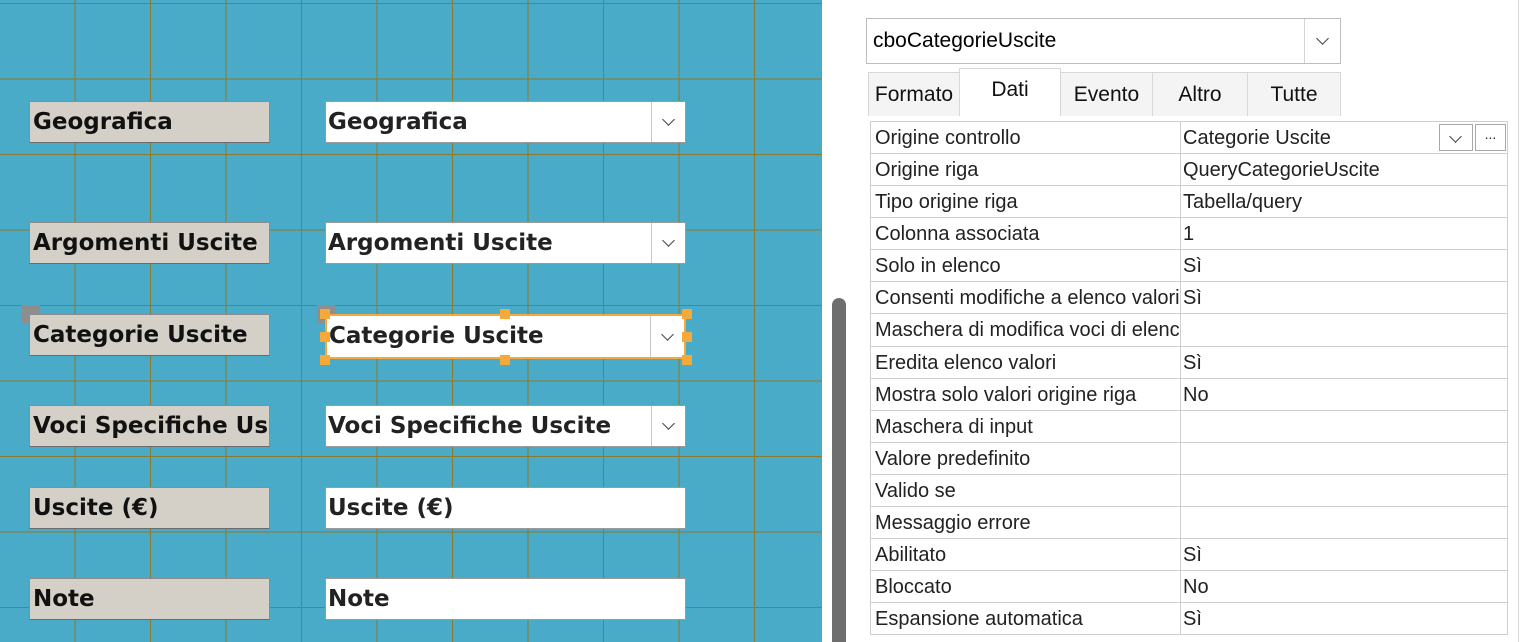 This screenshot has width=1526, height=642. Describe the element at coordinates (1343, 233) in the screenshot. I see `property-value: 1` at that location.